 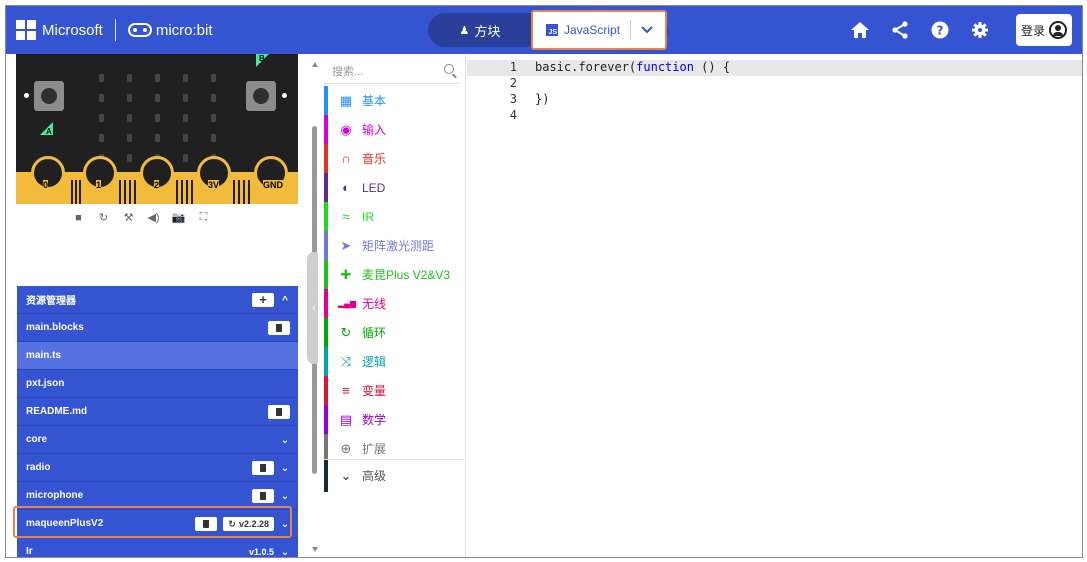 What do you see at coordinates (395, 187) in the screenshot?
I see `toolbox-category: ◐ LED` at bounding box center [395, 187].